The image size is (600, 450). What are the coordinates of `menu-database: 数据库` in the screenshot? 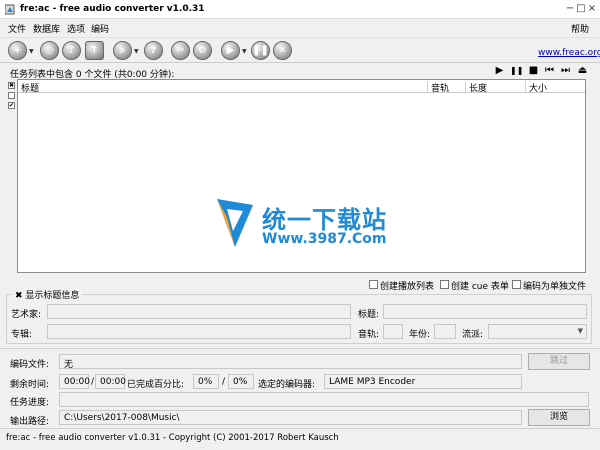 It's located at (46, 28).